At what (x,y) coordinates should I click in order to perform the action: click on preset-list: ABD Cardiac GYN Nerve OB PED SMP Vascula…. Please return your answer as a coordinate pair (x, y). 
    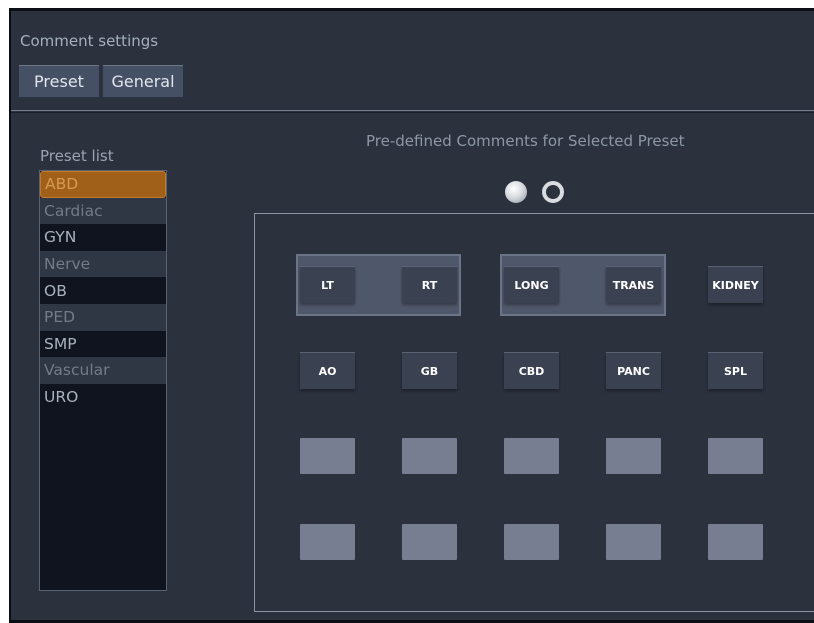
    Looking at the image, I should click on (103, 380).